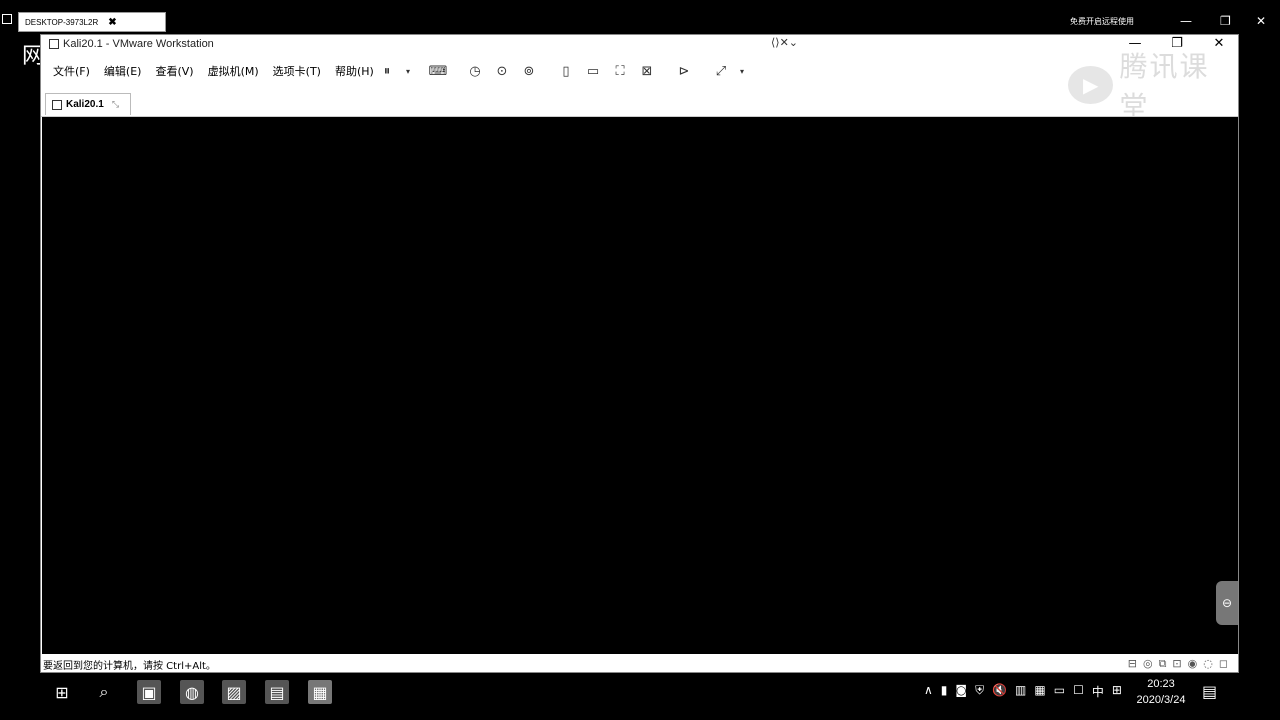 Image resolution: width=1280 pixels, height=720 pixels. I want to click on search-icon: ⌕, so click(104, 692).